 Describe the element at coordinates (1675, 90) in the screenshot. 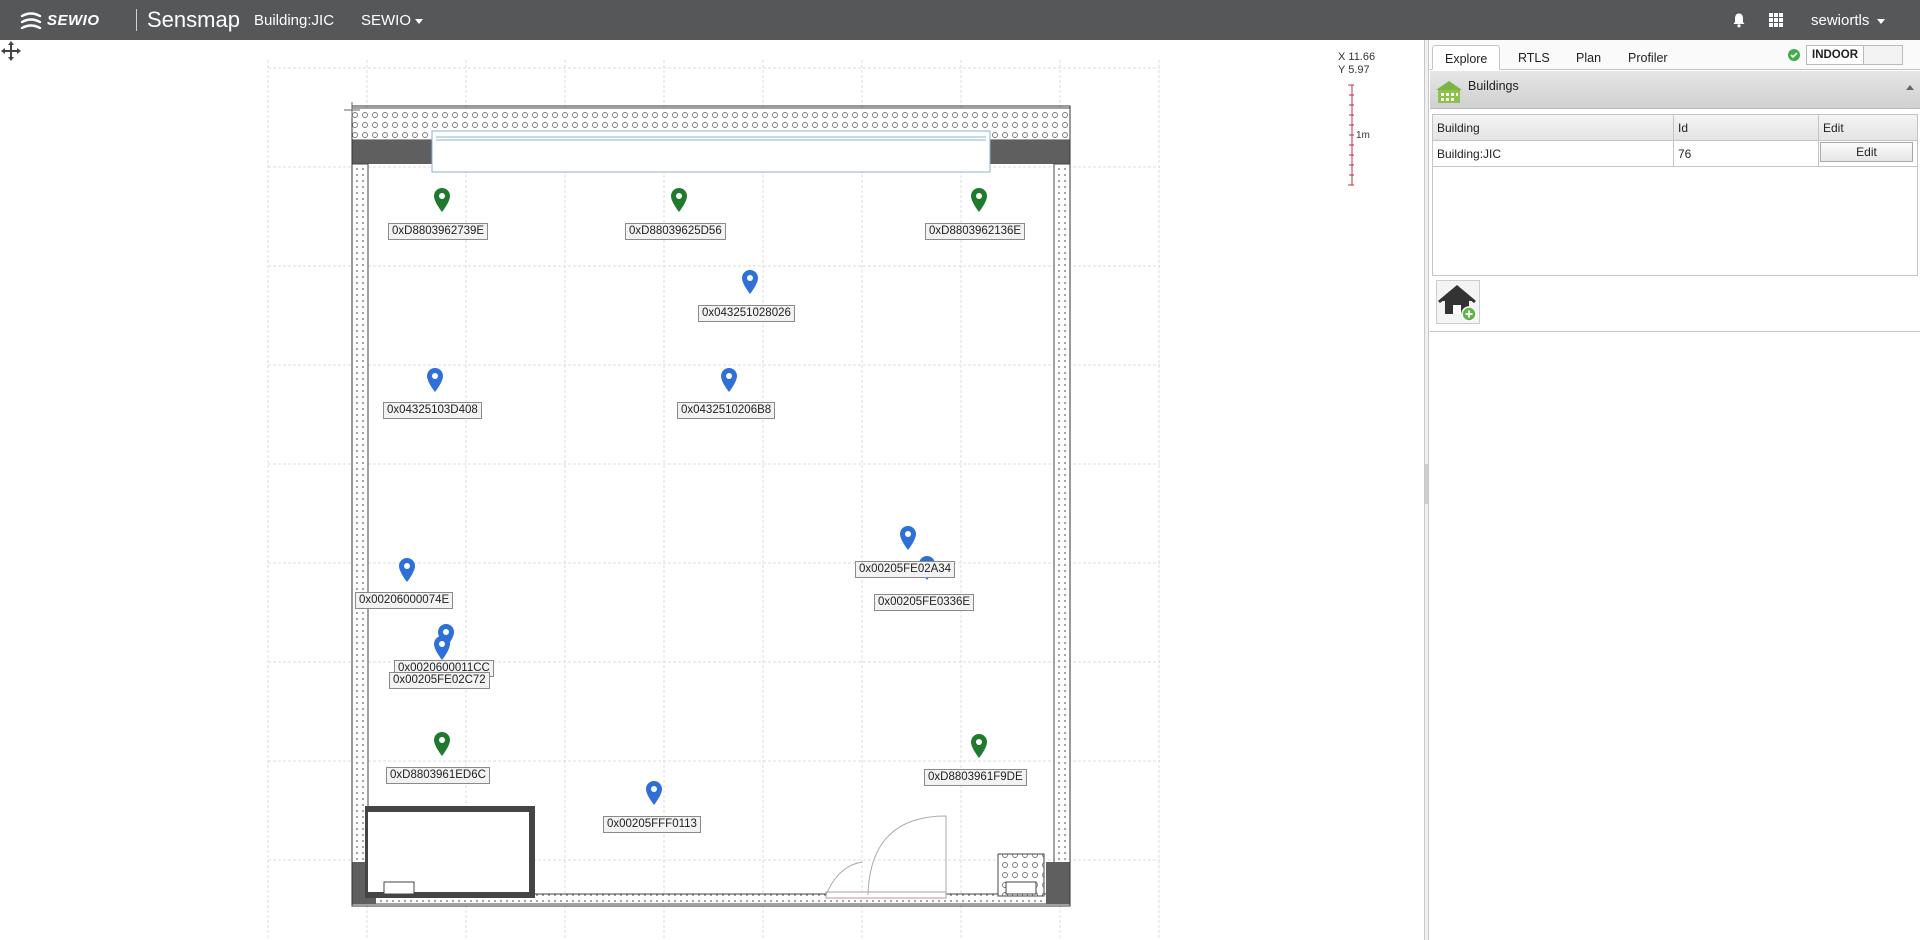

I see `buildings-section-header: Buildings` at that location.